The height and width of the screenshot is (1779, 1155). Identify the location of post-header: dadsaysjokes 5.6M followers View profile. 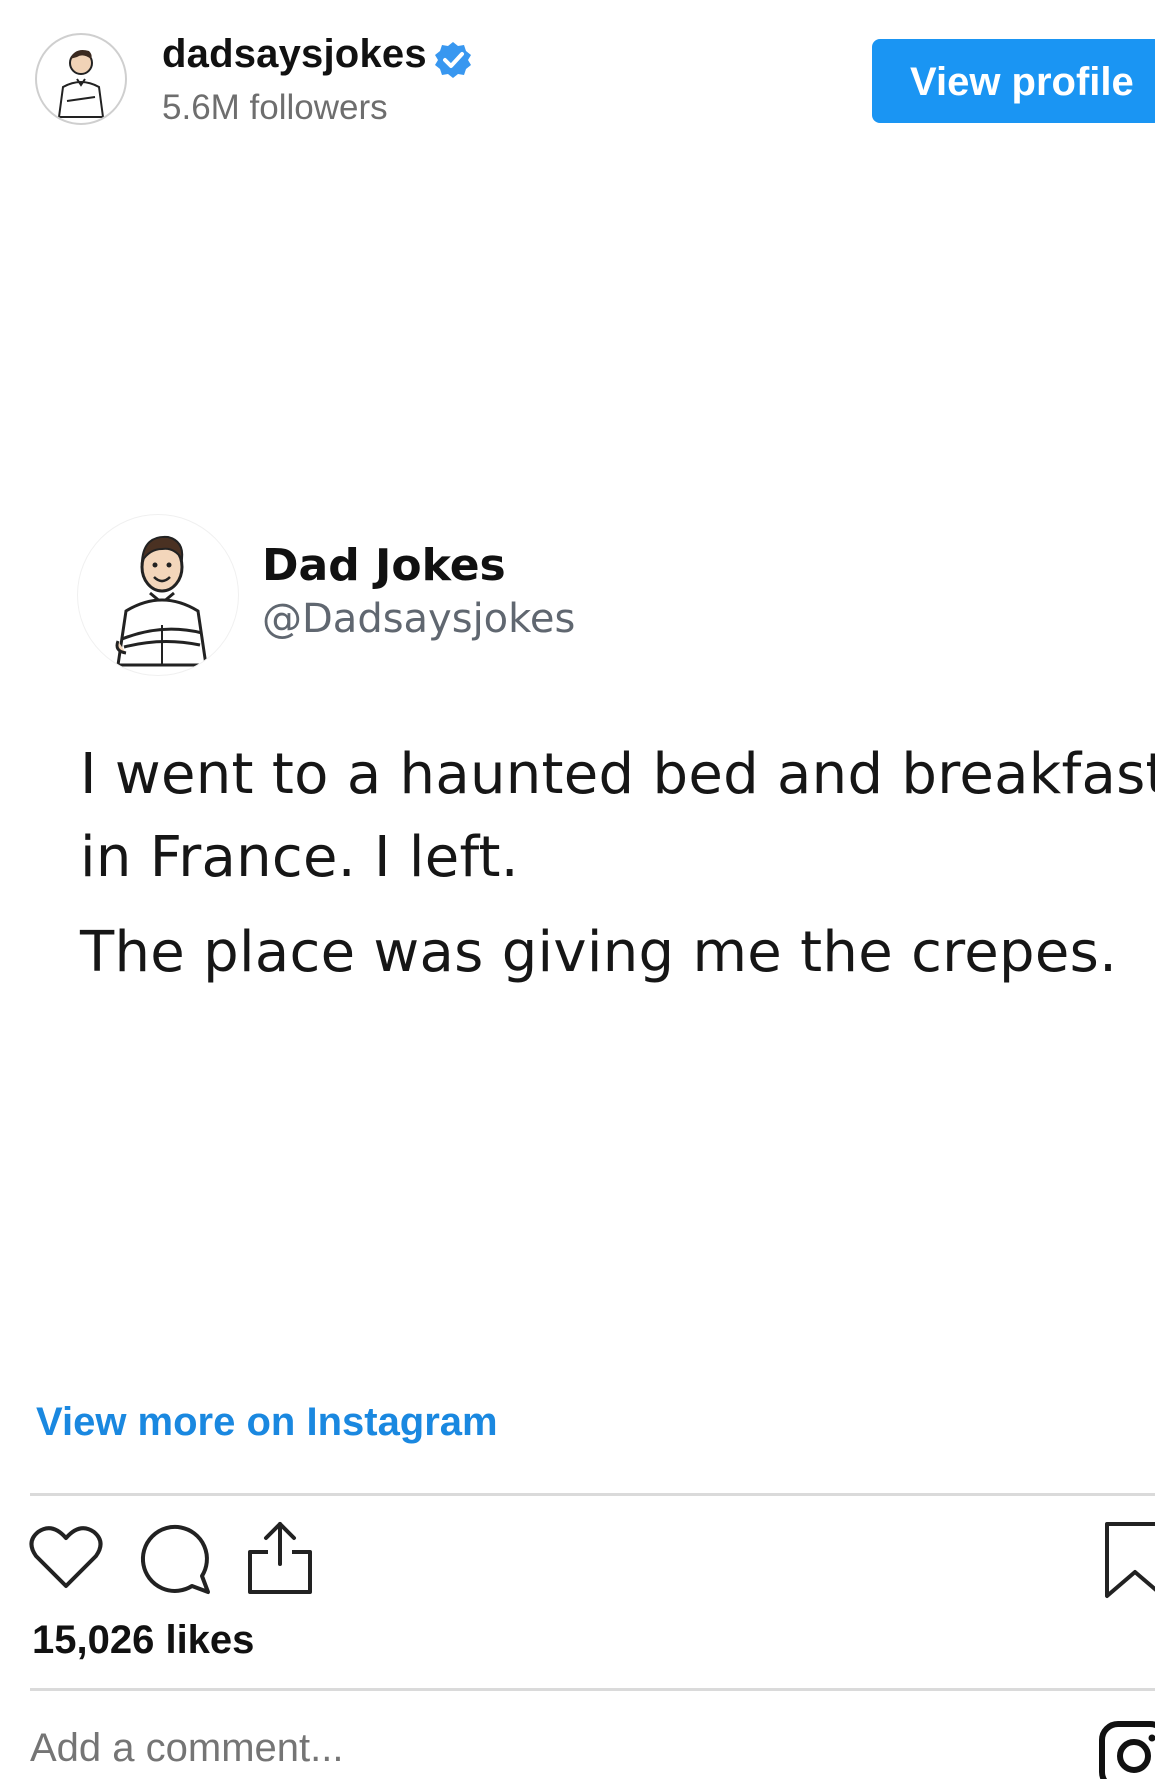
(577, 75).